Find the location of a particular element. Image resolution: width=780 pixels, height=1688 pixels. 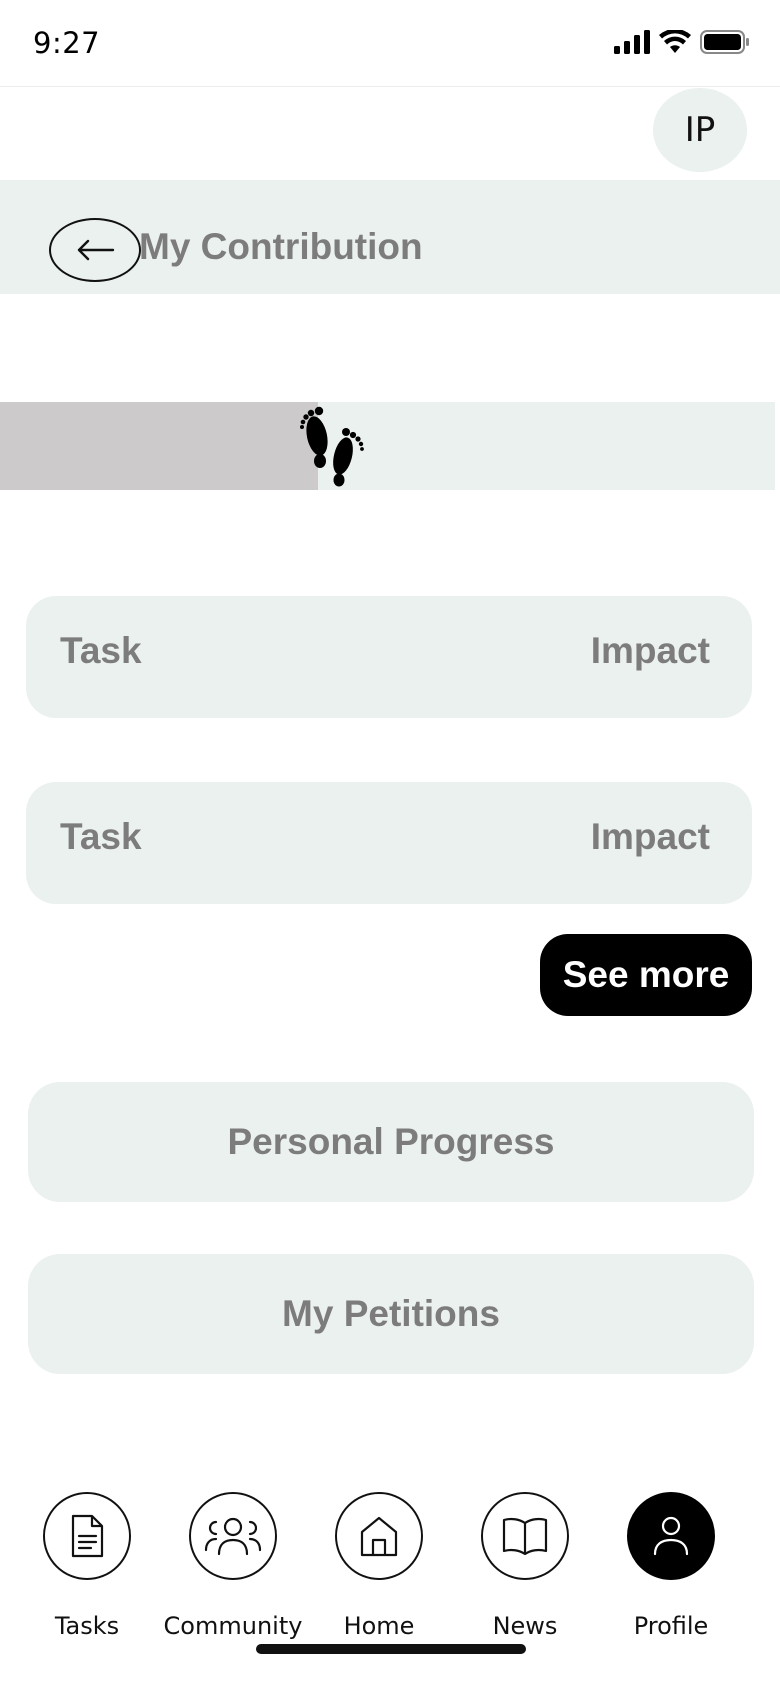

avatar-initials: IP is located at coordinates (700, 130).